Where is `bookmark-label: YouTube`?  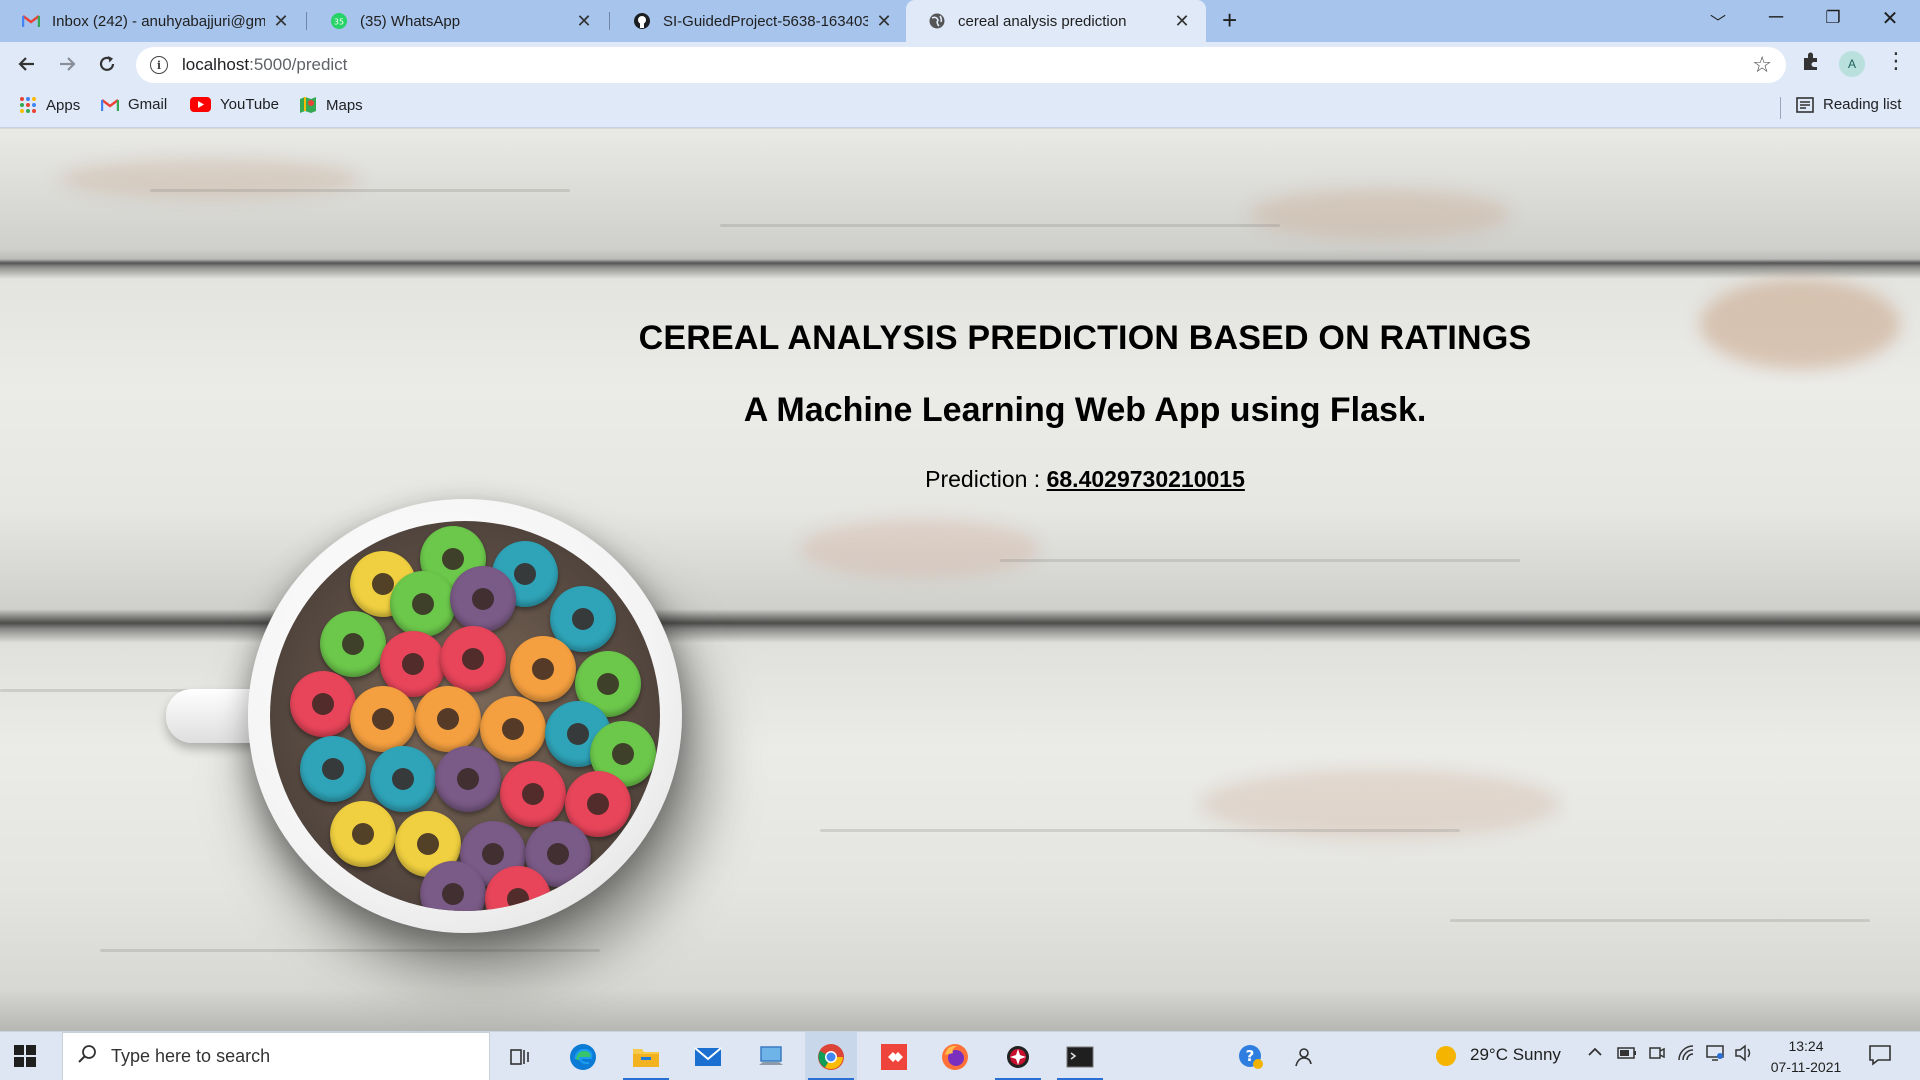 bookmark-label: YouTube is located at coordinates (249, 104).